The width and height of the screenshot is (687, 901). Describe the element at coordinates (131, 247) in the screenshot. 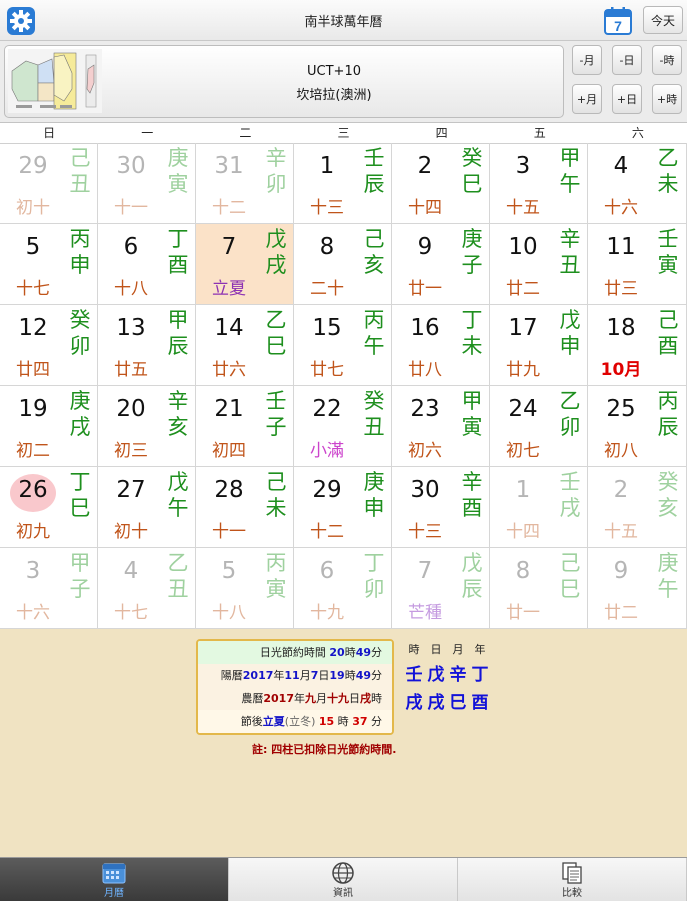

I see `day-number: 6` at that location.